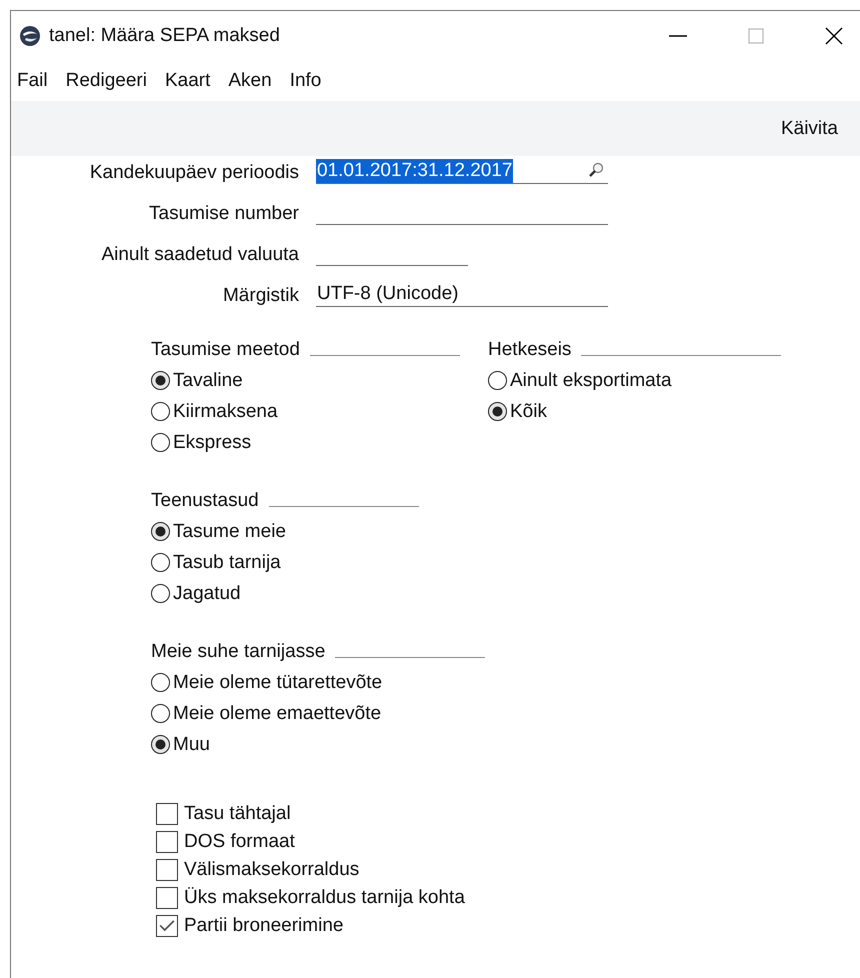  I want to click on window-title: tanel: Määra SEPA maksed, so click(164, 36).